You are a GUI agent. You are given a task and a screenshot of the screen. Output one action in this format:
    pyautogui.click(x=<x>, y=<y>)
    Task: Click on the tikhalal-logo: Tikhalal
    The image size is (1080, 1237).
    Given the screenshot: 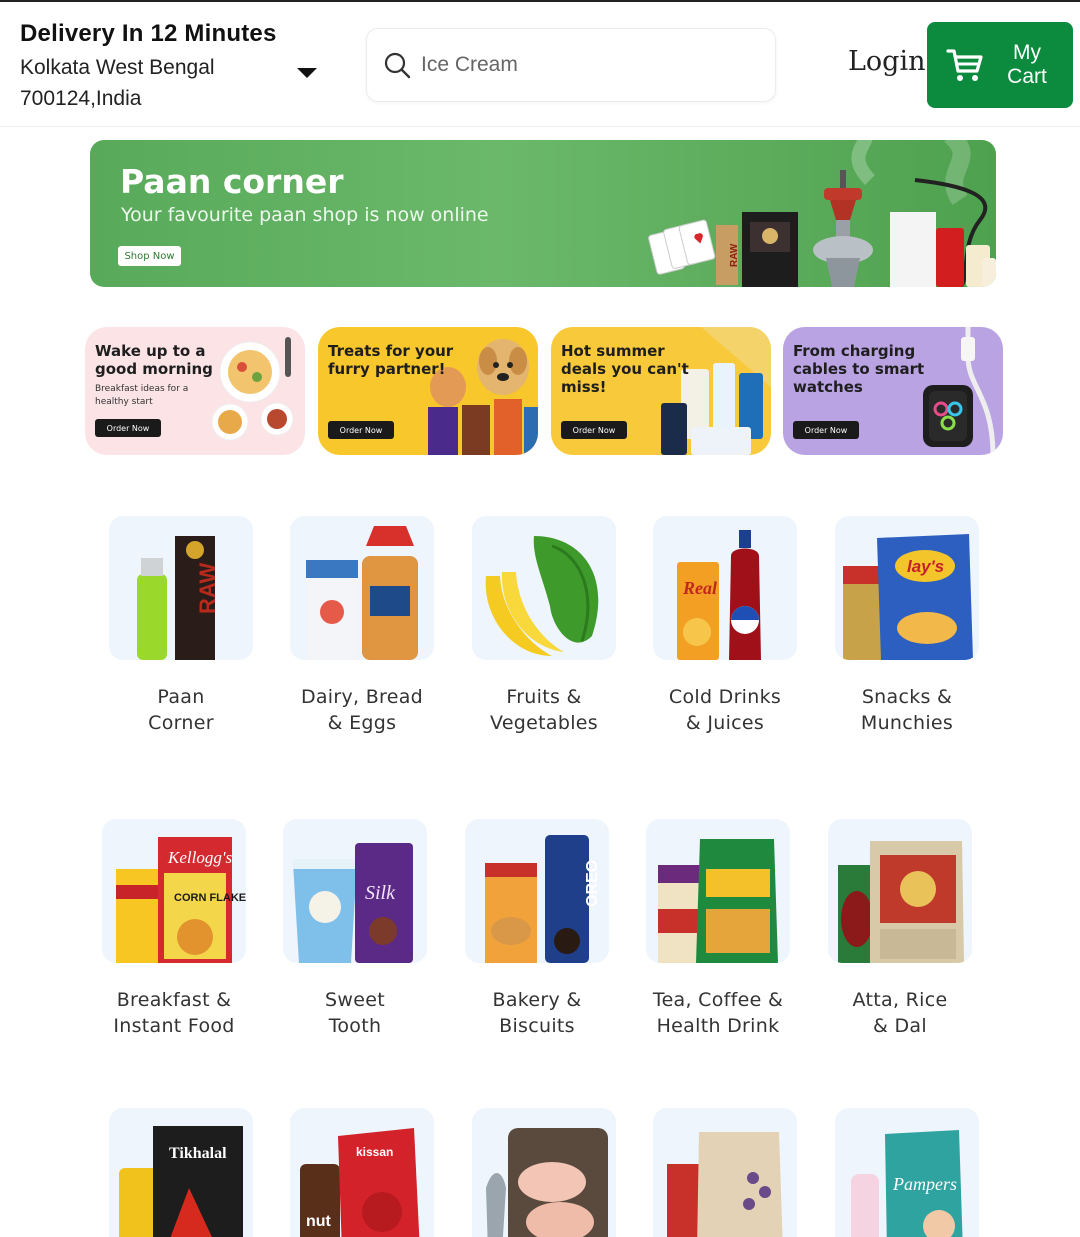 What is the action you would take?
    pyautogui.click(x=198, y=1153)
    